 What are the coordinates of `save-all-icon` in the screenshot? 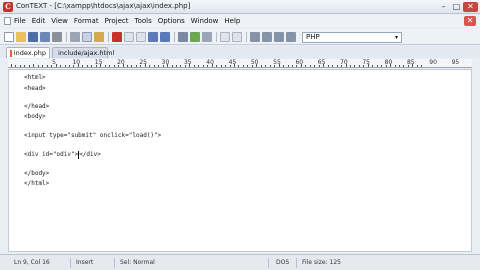 It's located at (45, 37).